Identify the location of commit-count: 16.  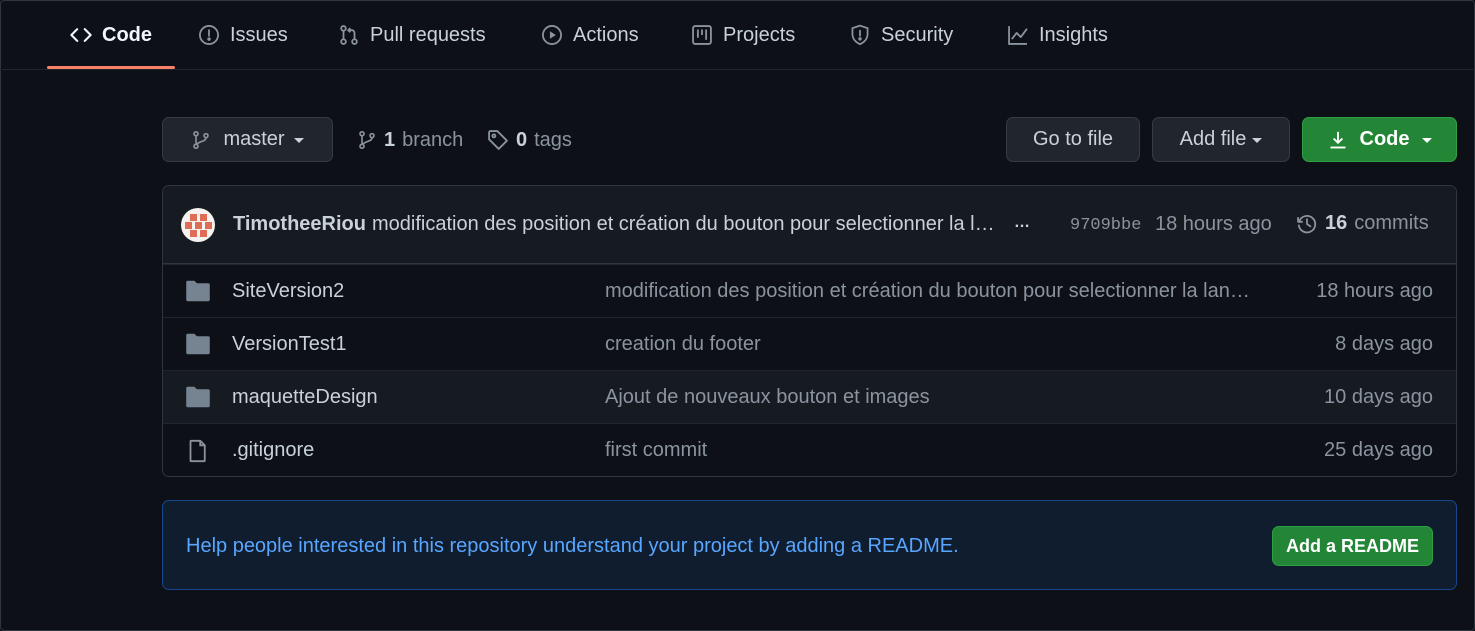
(1336, 223).